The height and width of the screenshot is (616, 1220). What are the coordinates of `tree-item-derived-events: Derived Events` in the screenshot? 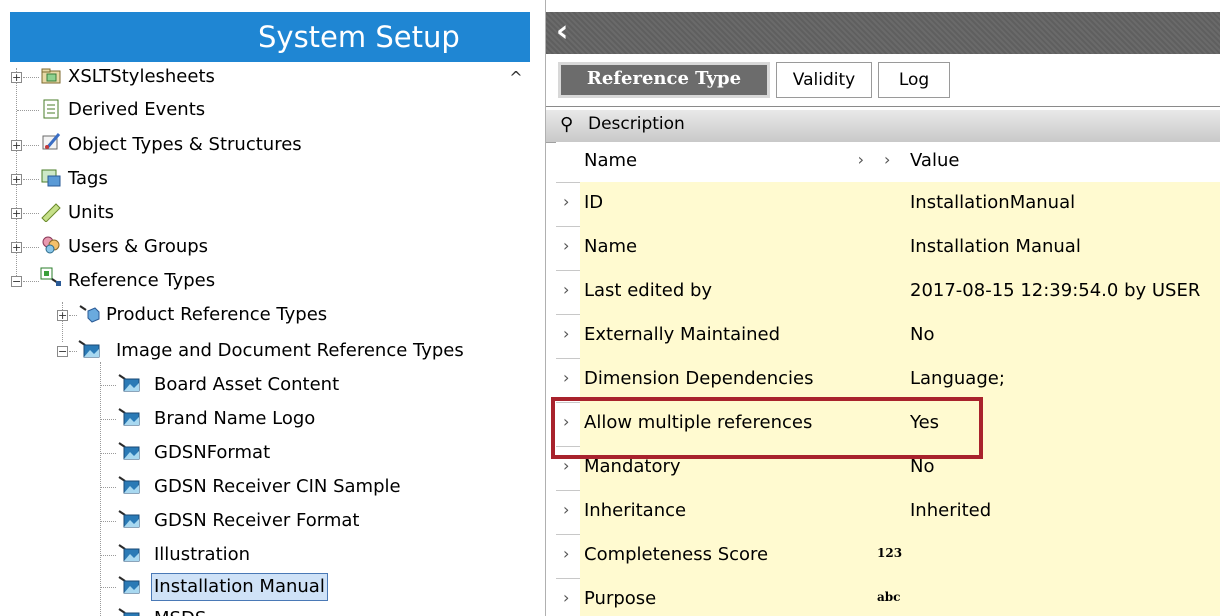 It's located at (265, 110).